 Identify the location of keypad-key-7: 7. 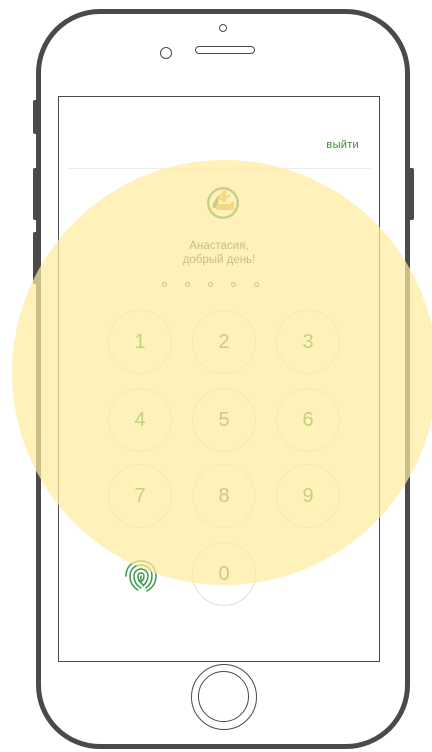
(140, 496).